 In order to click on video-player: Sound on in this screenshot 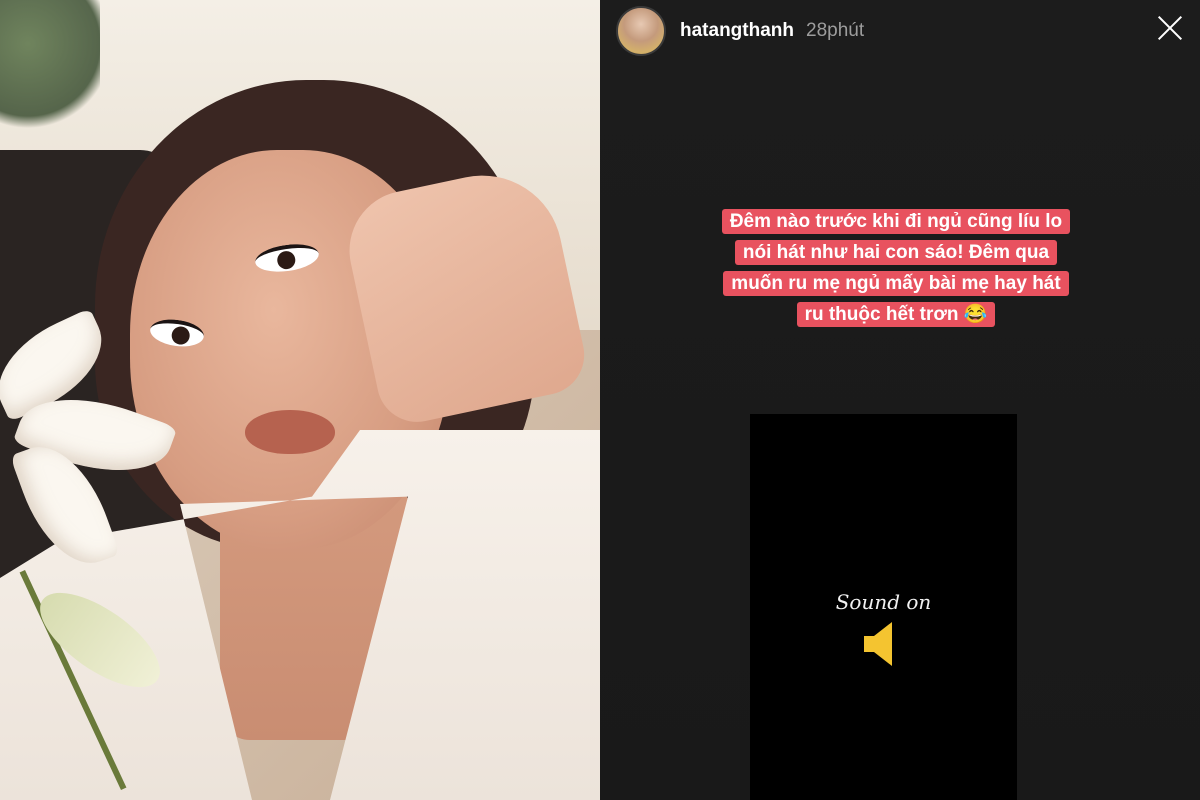, I will do `click(883, 607)`.